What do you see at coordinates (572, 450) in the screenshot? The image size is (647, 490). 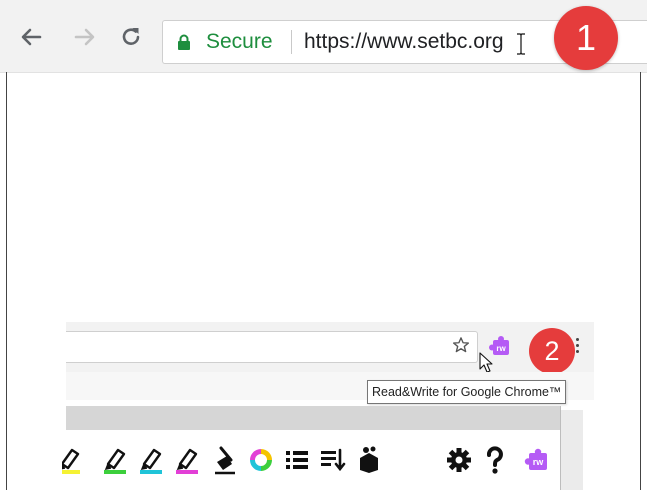 I see `toolbar-shadow` at bounding box center [572, 450].